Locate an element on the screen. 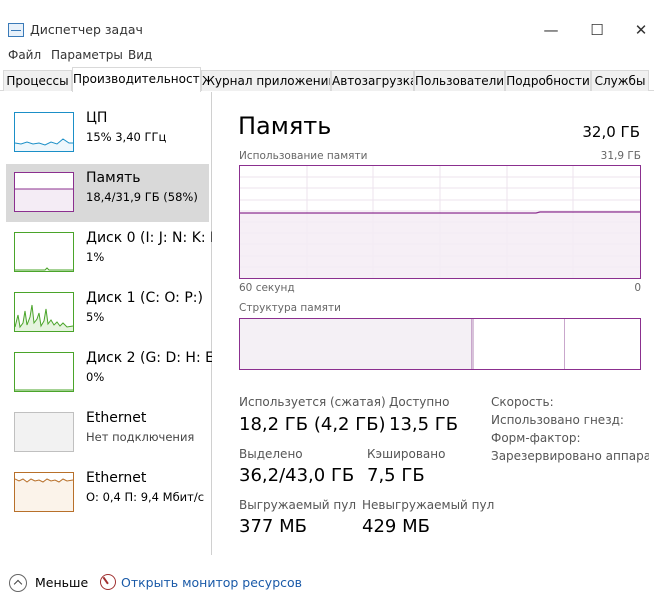 The height and width of the screenshot is (608, 654). committed-label: Выделено is located at coordinates (271, 454).